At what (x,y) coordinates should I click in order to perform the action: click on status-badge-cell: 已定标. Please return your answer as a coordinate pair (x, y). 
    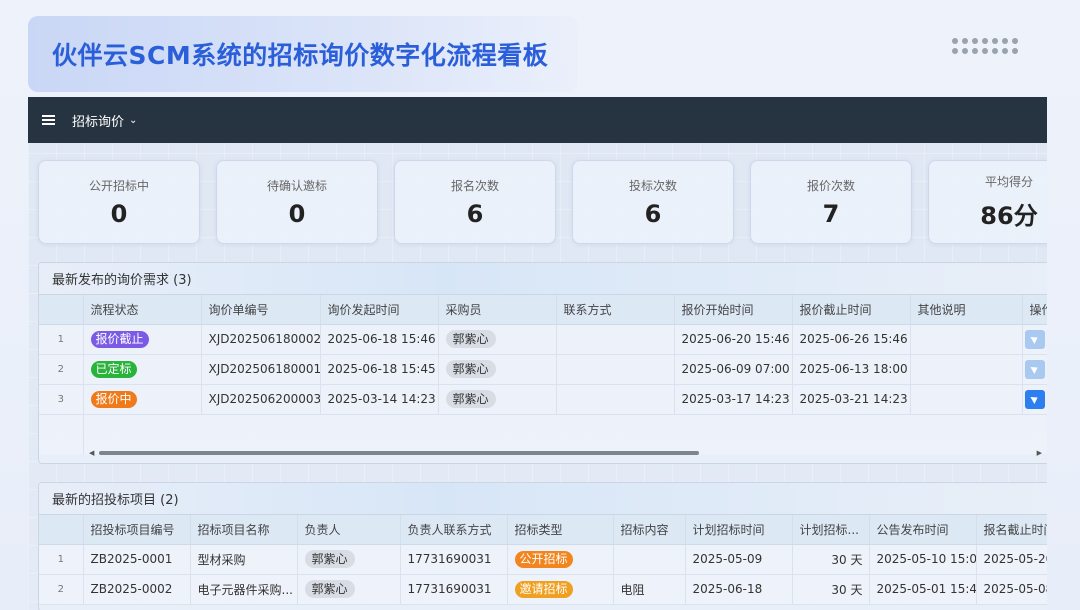
    Looking at the image, I should click on (142, 369).